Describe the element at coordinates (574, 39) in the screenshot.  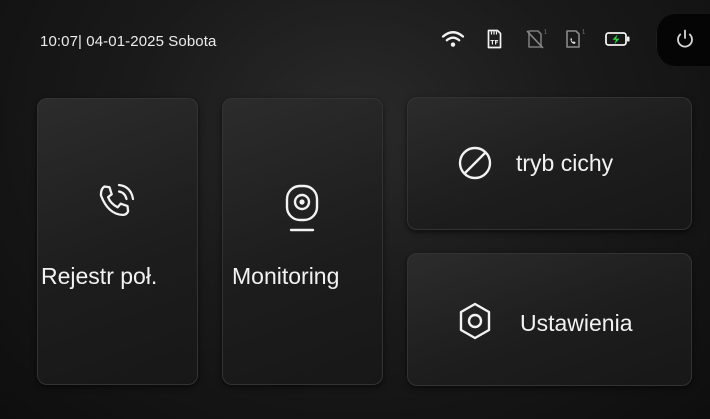
I see `sim-icon: 1` at that location.